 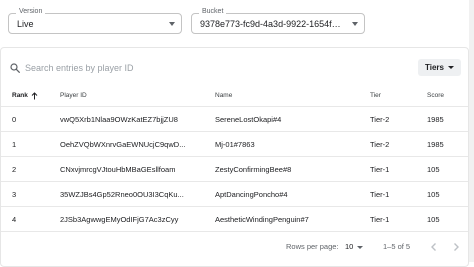 I want to click on bucket-label: Bucket, so click(x=213, y=12).